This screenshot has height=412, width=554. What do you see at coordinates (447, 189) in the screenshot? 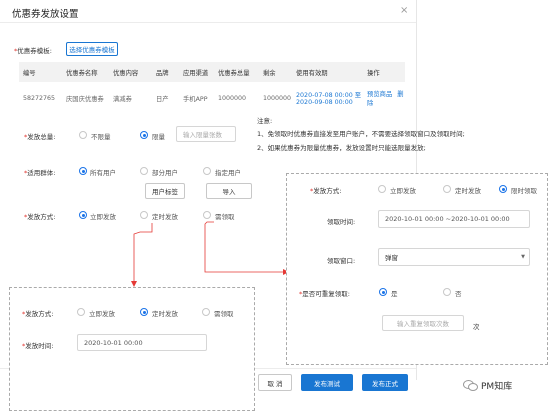
I see `rp-method-timed-radio` at bounding box center [447, 189].